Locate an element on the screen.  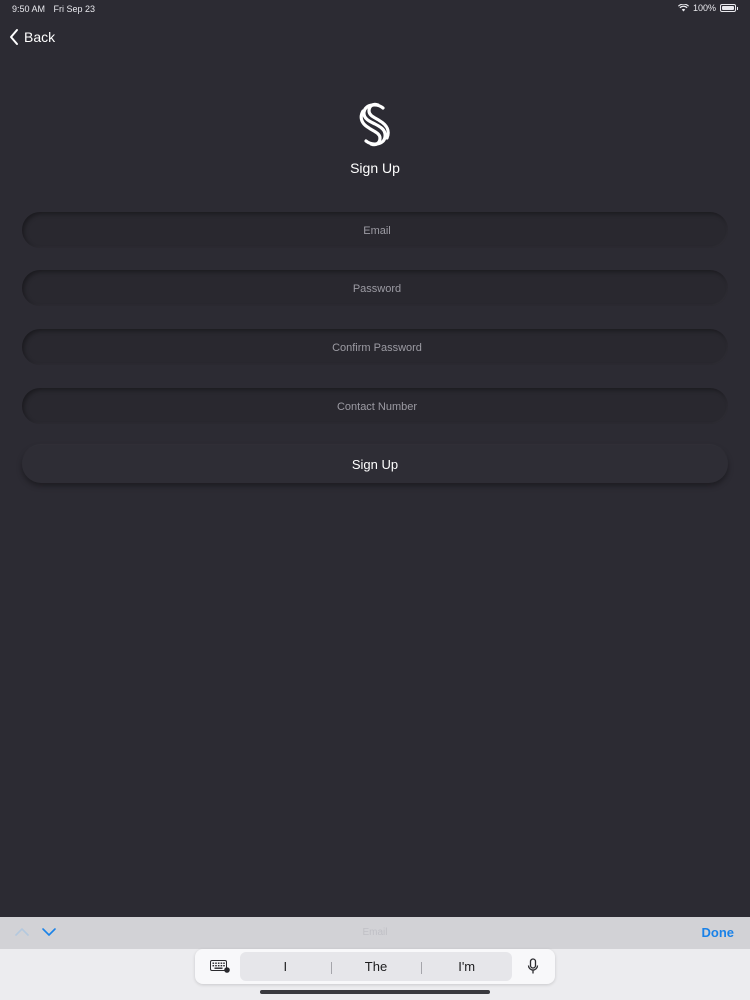
accessory-field-label: Email is located at coordinates (375, 932).